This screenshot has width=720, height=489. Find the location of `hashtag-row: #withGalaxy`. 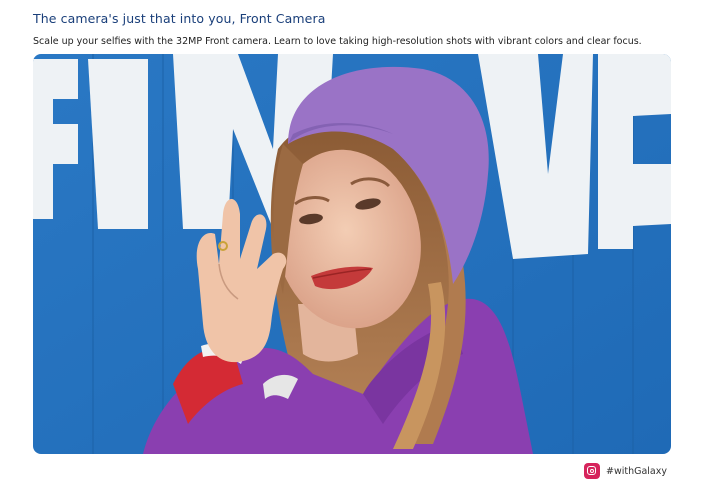

hashtag-row: #withGalaxy is located at coordinates (625, 471).